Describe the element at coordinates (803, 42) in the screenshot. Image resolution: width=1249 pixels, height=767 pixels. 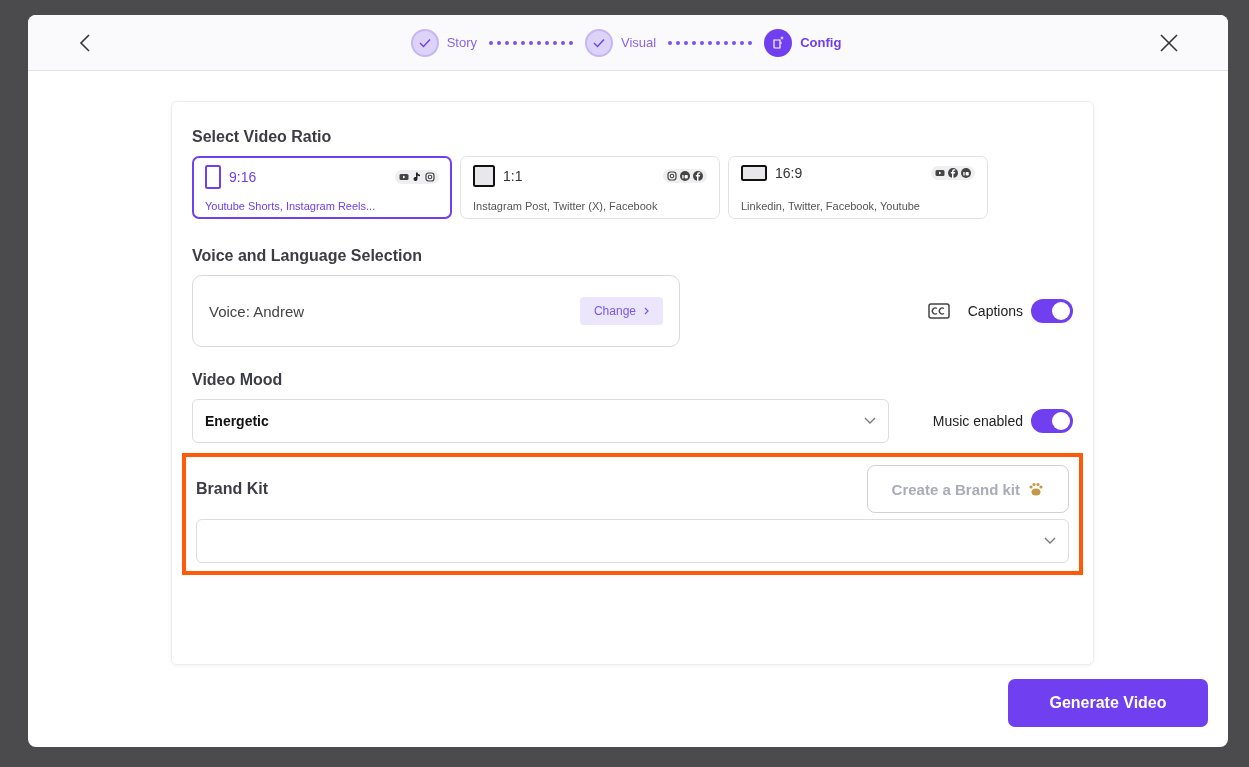
I see `step-tab: Config` at that location.